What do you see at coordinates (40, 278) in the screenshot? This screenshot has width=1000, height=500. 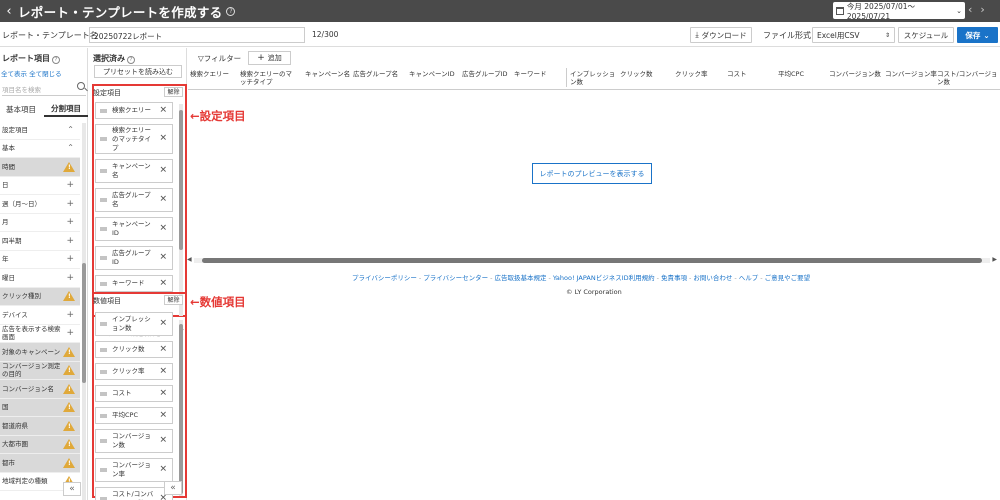 I see `category-item: 曜日 +` at bounding box center [40, 278].